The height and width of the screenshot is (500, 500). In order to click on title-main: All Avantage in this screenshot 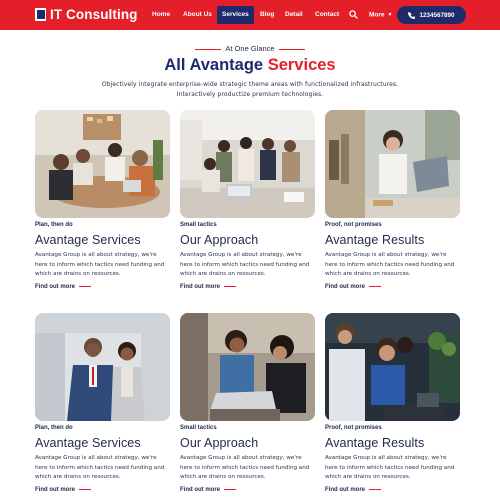, I will do `click(214, 65)`.